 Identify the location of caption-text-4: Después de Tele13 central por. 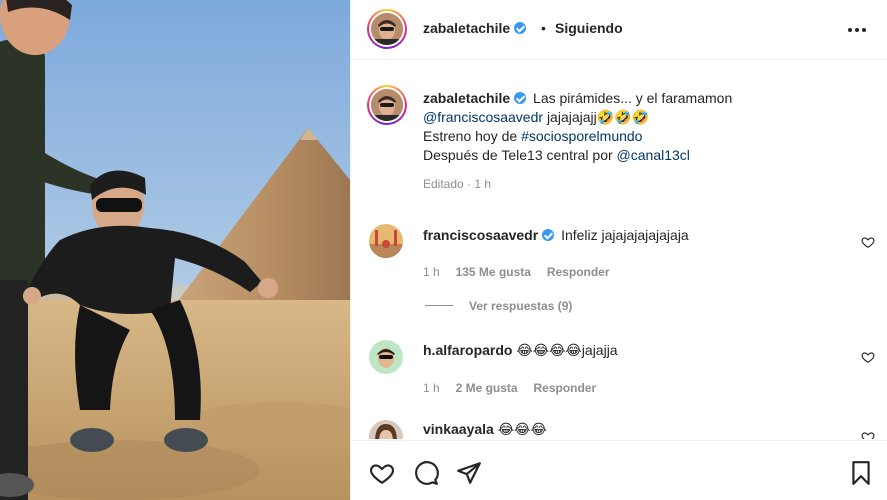
(520, 155).